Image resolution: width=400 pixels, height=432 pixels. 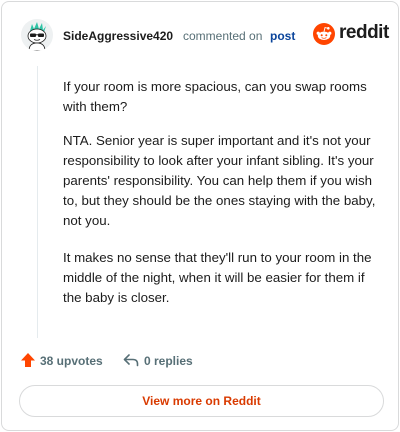 I want to click on reddit-wordmark: reddit, so click(x=364, y=33).